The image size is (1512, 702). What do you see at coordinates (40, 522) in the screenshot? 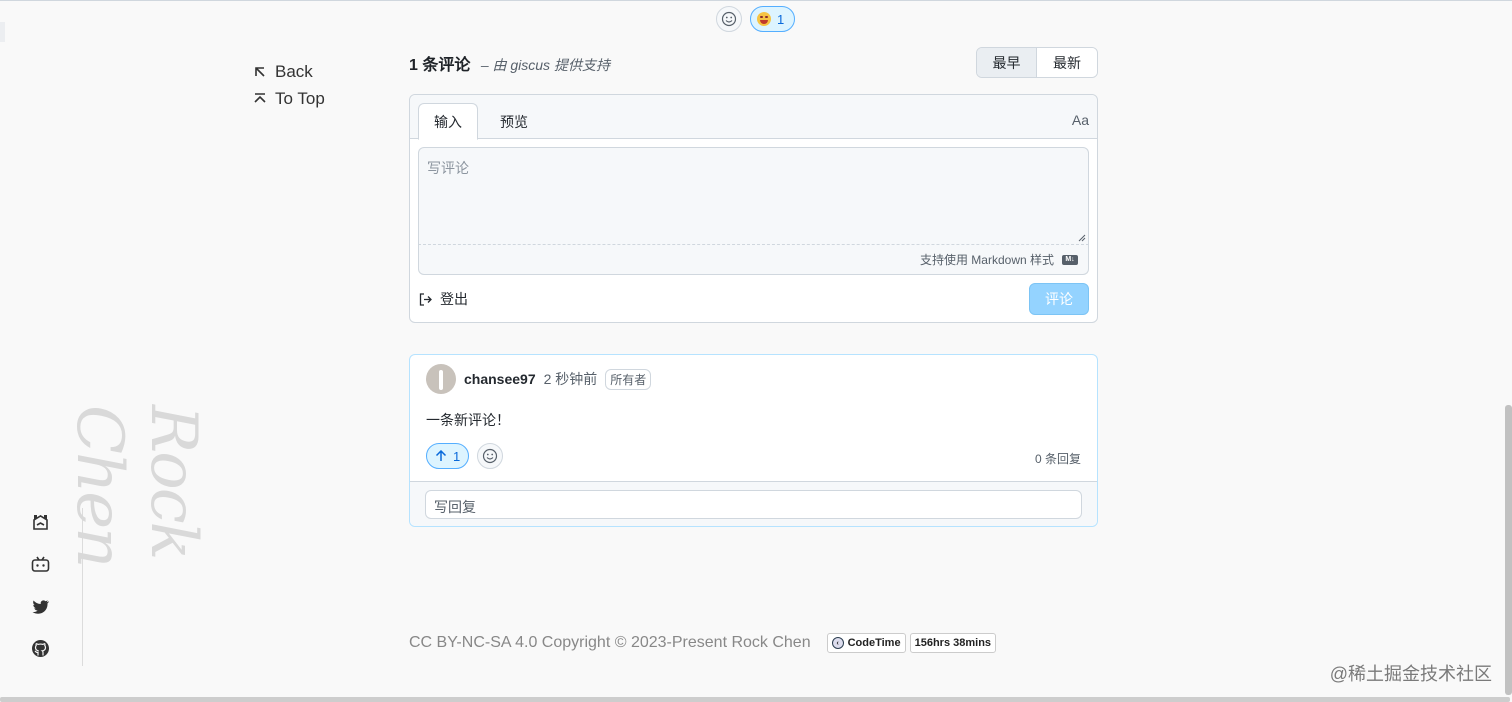
I see `juejin-icon` at bounding box center [40, 522].